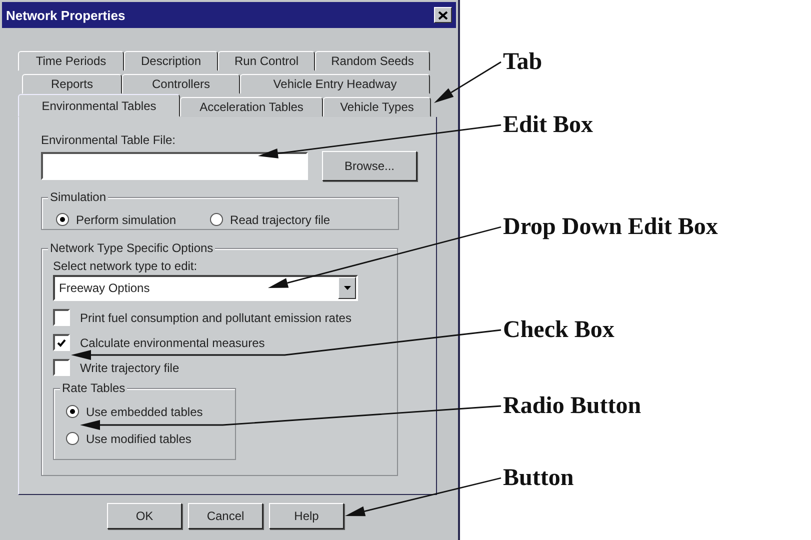 The width and height of the screenshot is (811, 540). Describe the element at coordinates (144, 516) in the screenshot. I see `dialog-button: OK` at that location.